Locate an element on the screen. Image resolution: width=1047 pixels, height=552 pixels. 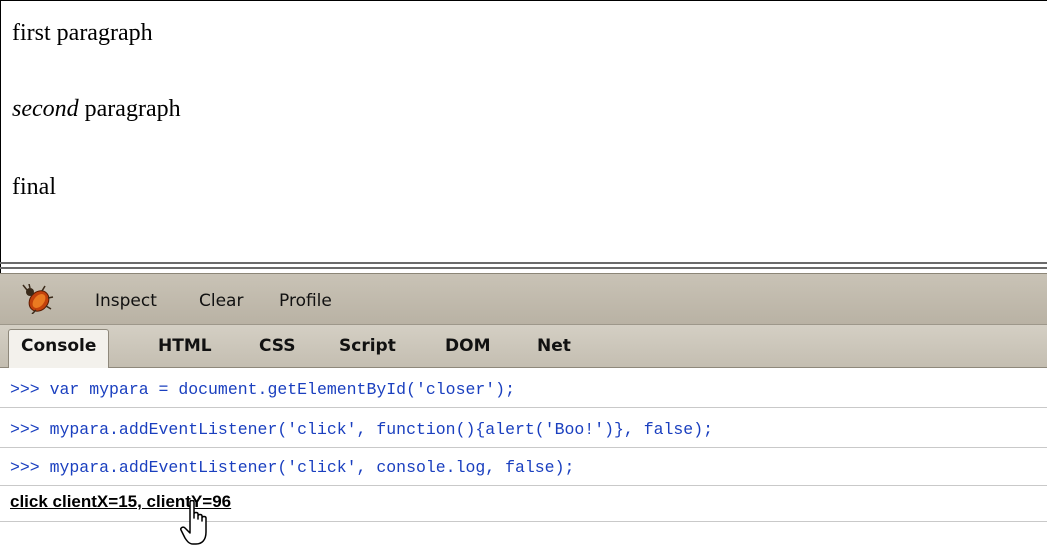
tab-html: HTML is located at coordinates (185, 346).